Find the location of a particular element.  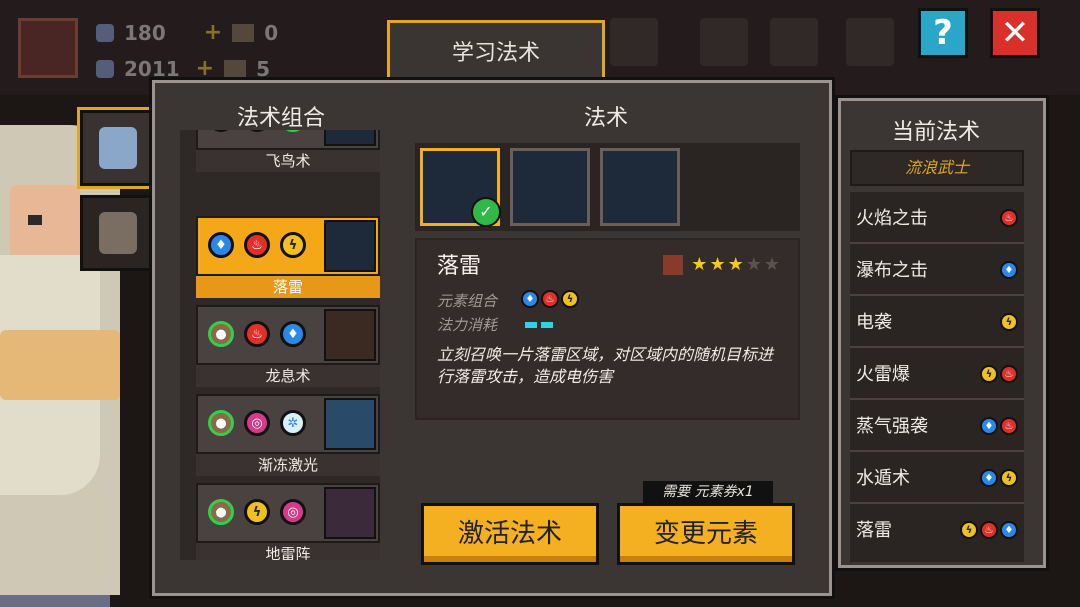

detail-elements: ♦ ♨ ϟ is located at coordinates (550, 299).